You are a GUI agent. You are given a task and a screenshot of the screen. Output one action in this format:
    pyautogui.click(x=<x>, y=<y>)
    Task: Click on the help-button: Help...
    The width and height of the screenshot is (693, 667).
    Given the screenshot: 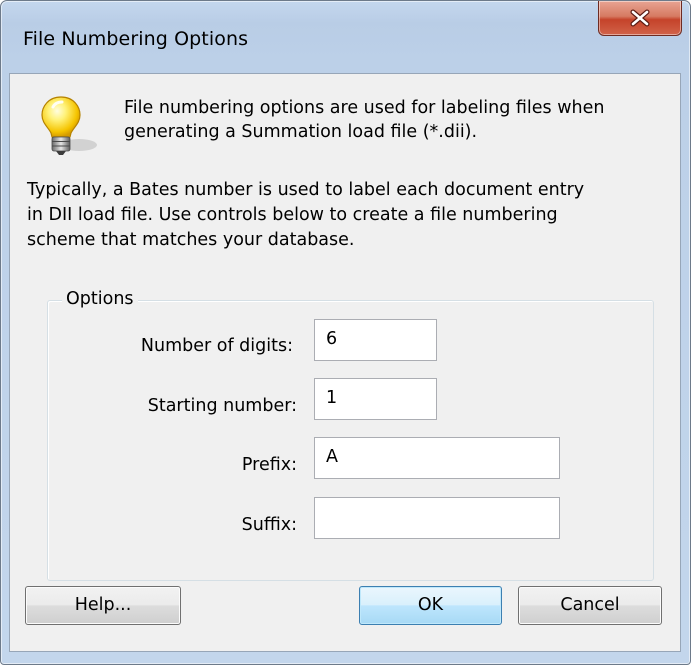 What is the action you would take?
    pyautogui.click(x=103, y=605)
    